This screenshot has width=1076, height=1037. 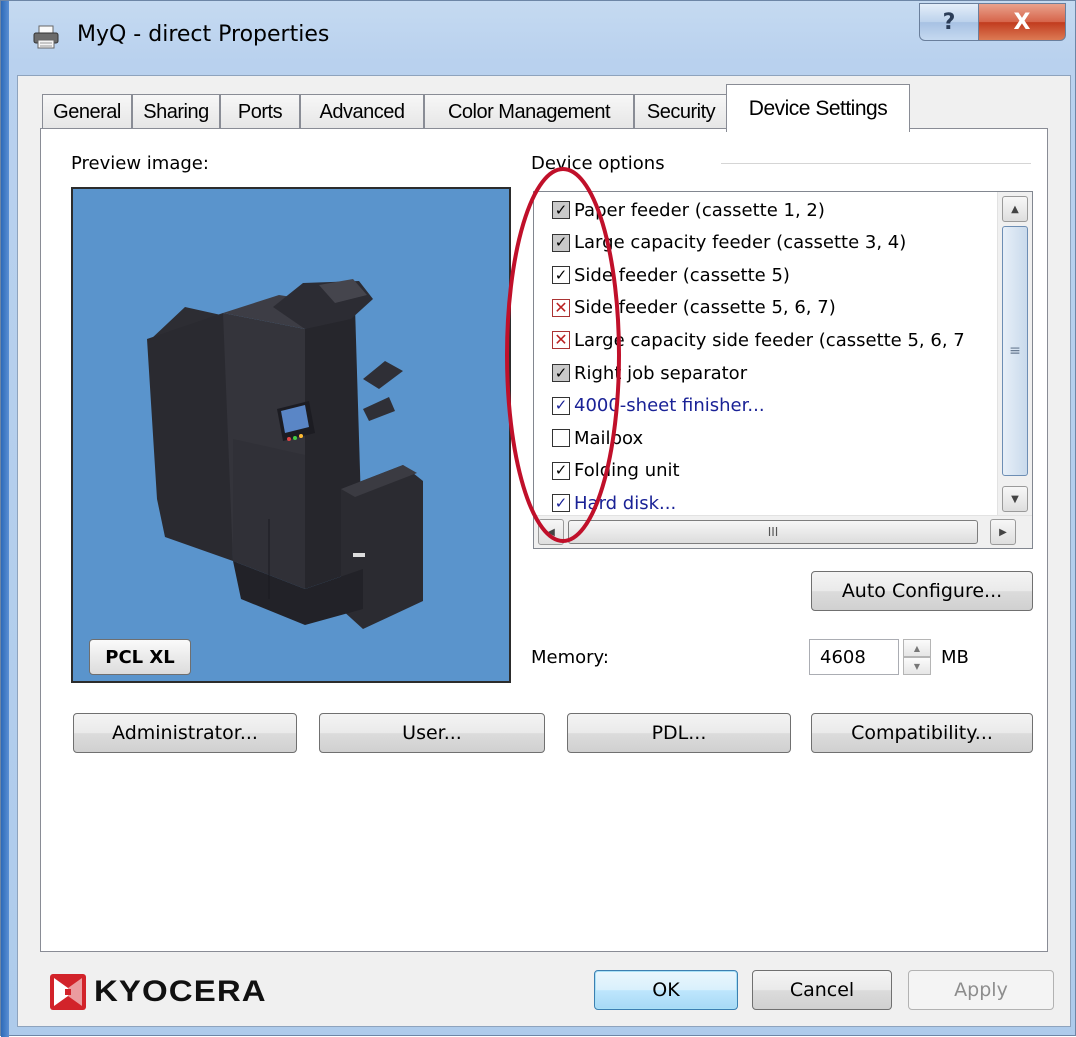 I want to click on tab-ports: Ports, so click(x=260, y=112).